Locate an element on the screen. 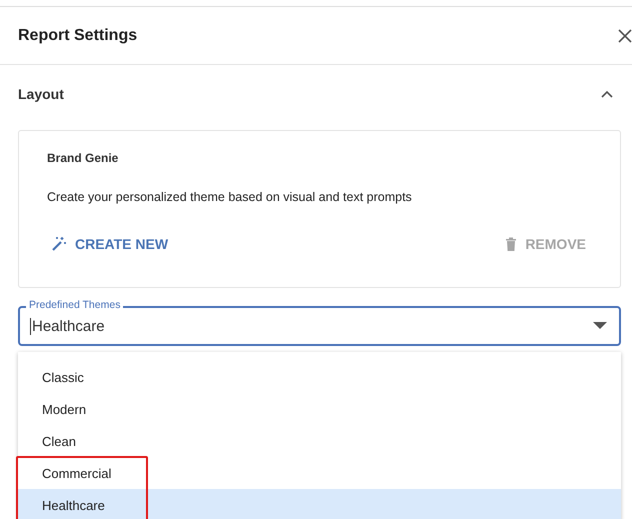 This screenshot has width=632, height=519. menu-option: Clean is located at coordinates (319, 441).